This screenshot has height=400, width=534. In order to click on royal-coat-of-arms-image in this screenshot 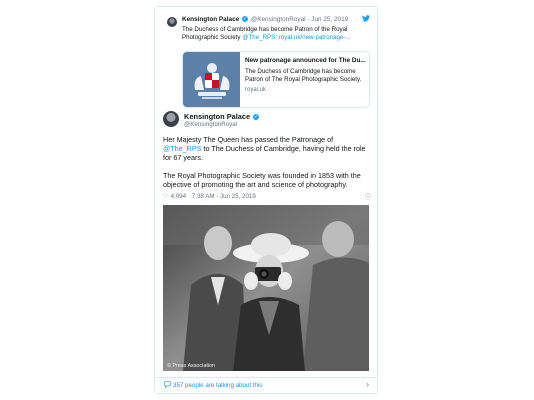, I will do `click(211, 79)`.